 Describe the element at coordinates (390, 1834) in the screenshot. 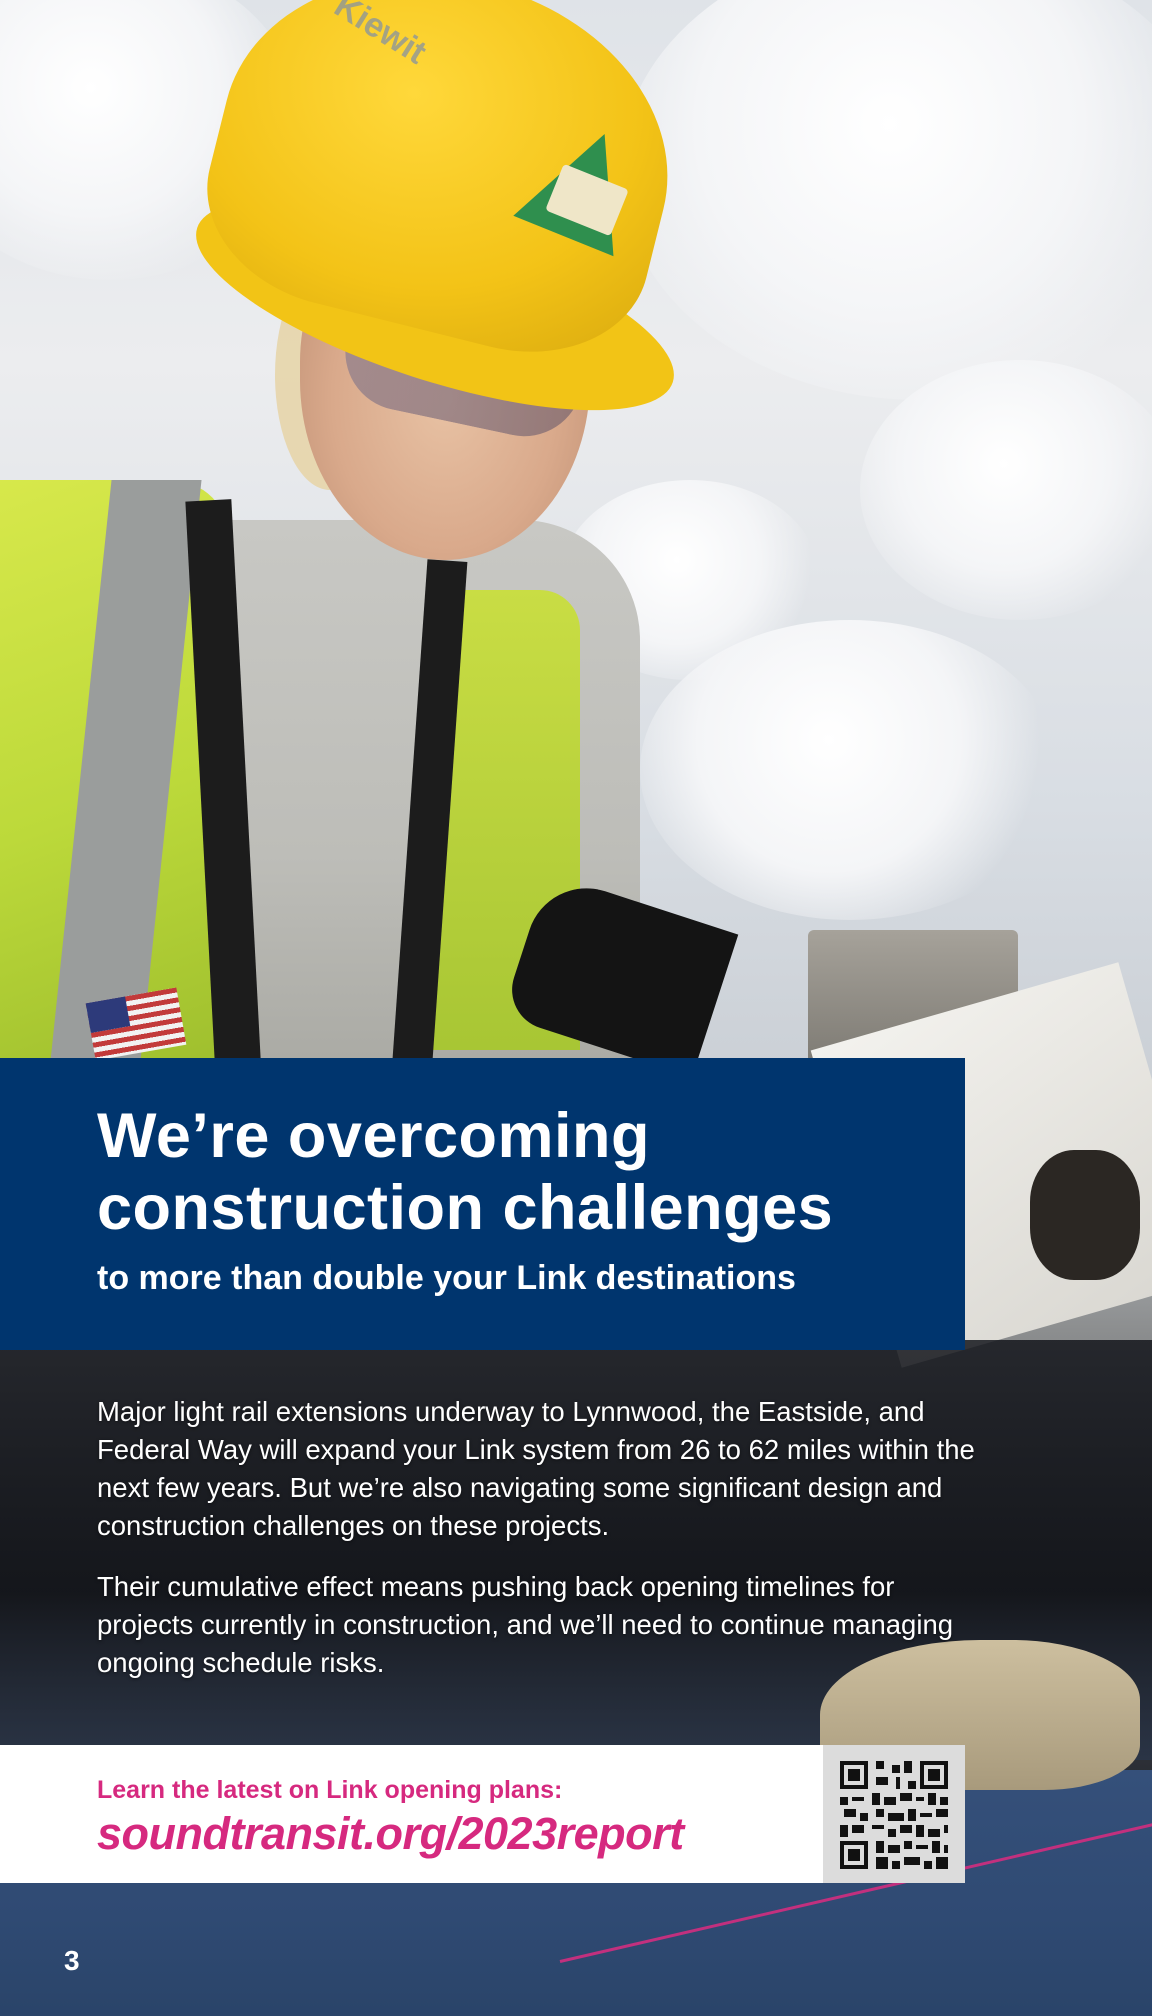

I see `cta-url-link: soundtransit.org/2023report` at that location.